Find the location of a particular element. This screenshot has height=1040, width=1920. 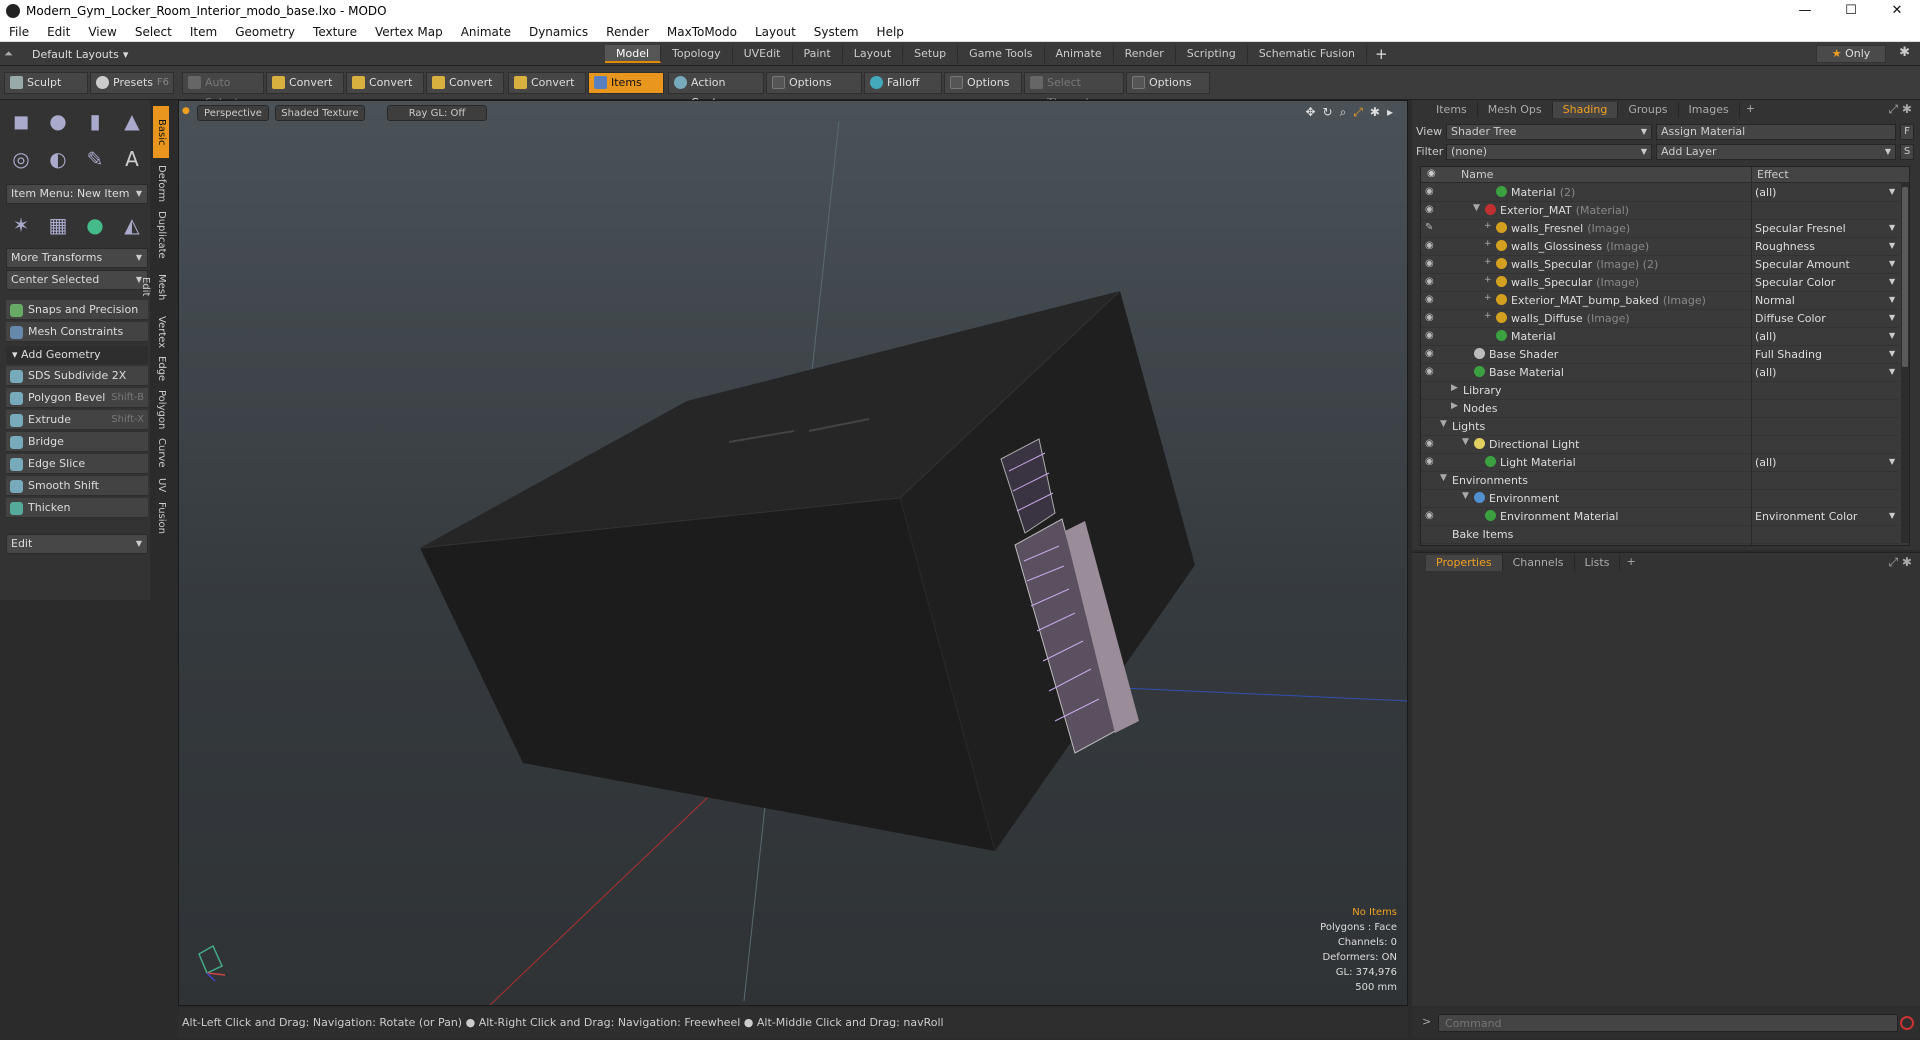

menu-system: System is located at coordinates (836, 32).